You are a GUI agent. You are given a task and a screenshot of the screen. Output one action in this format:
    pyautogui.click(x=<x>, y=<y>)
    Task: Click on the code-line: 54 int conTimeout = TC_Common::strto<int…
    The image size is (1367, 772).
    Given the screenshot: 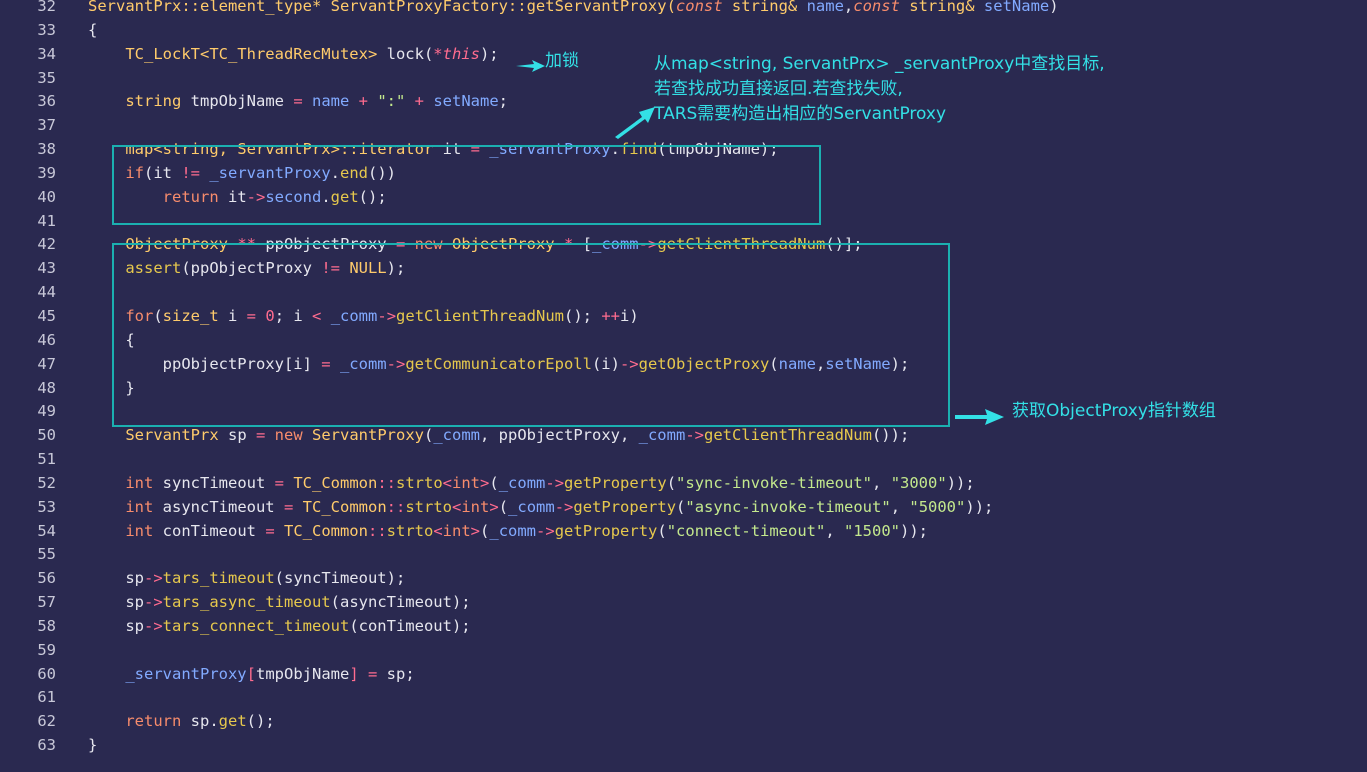 What is the action you would take?
    pyautogui.click(x=683, y=532)
    